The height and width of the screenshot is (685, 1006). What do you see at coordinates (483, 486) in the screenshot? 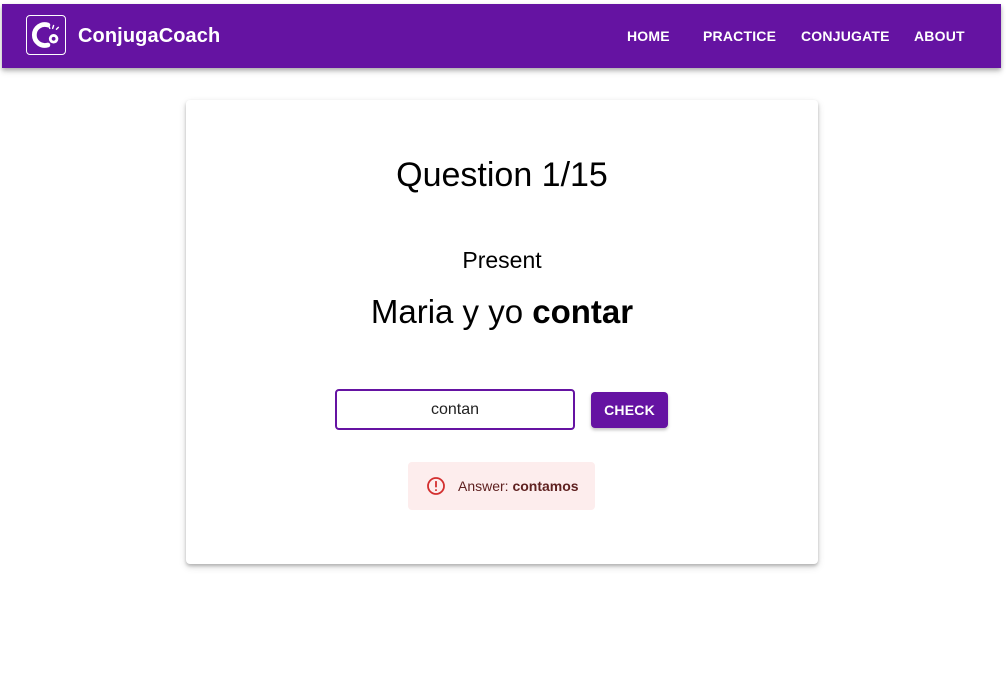
I see `feedback-label: Answer:` at bounding box center [483, 486].